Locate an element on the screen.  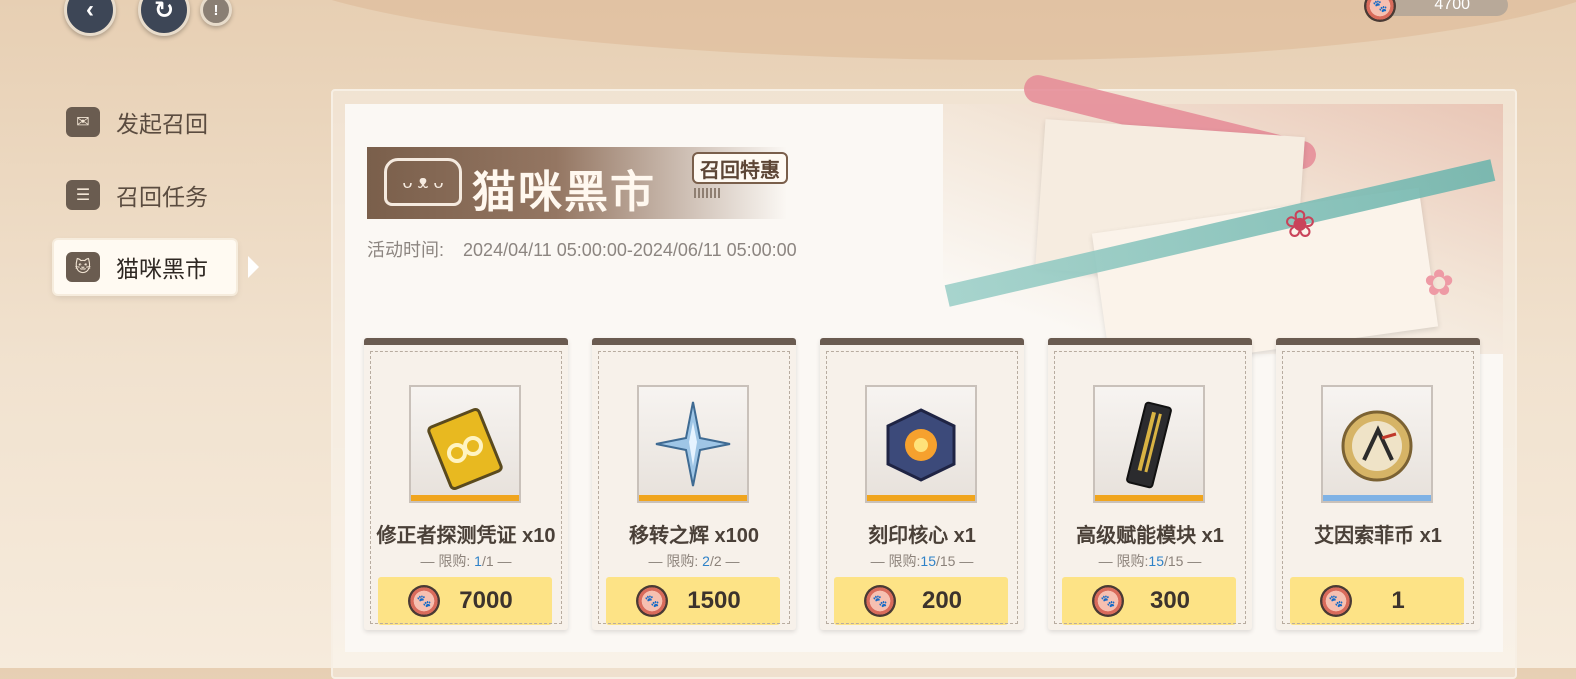
buy-button: 🐾 200 is located at coordinates (921, 601).